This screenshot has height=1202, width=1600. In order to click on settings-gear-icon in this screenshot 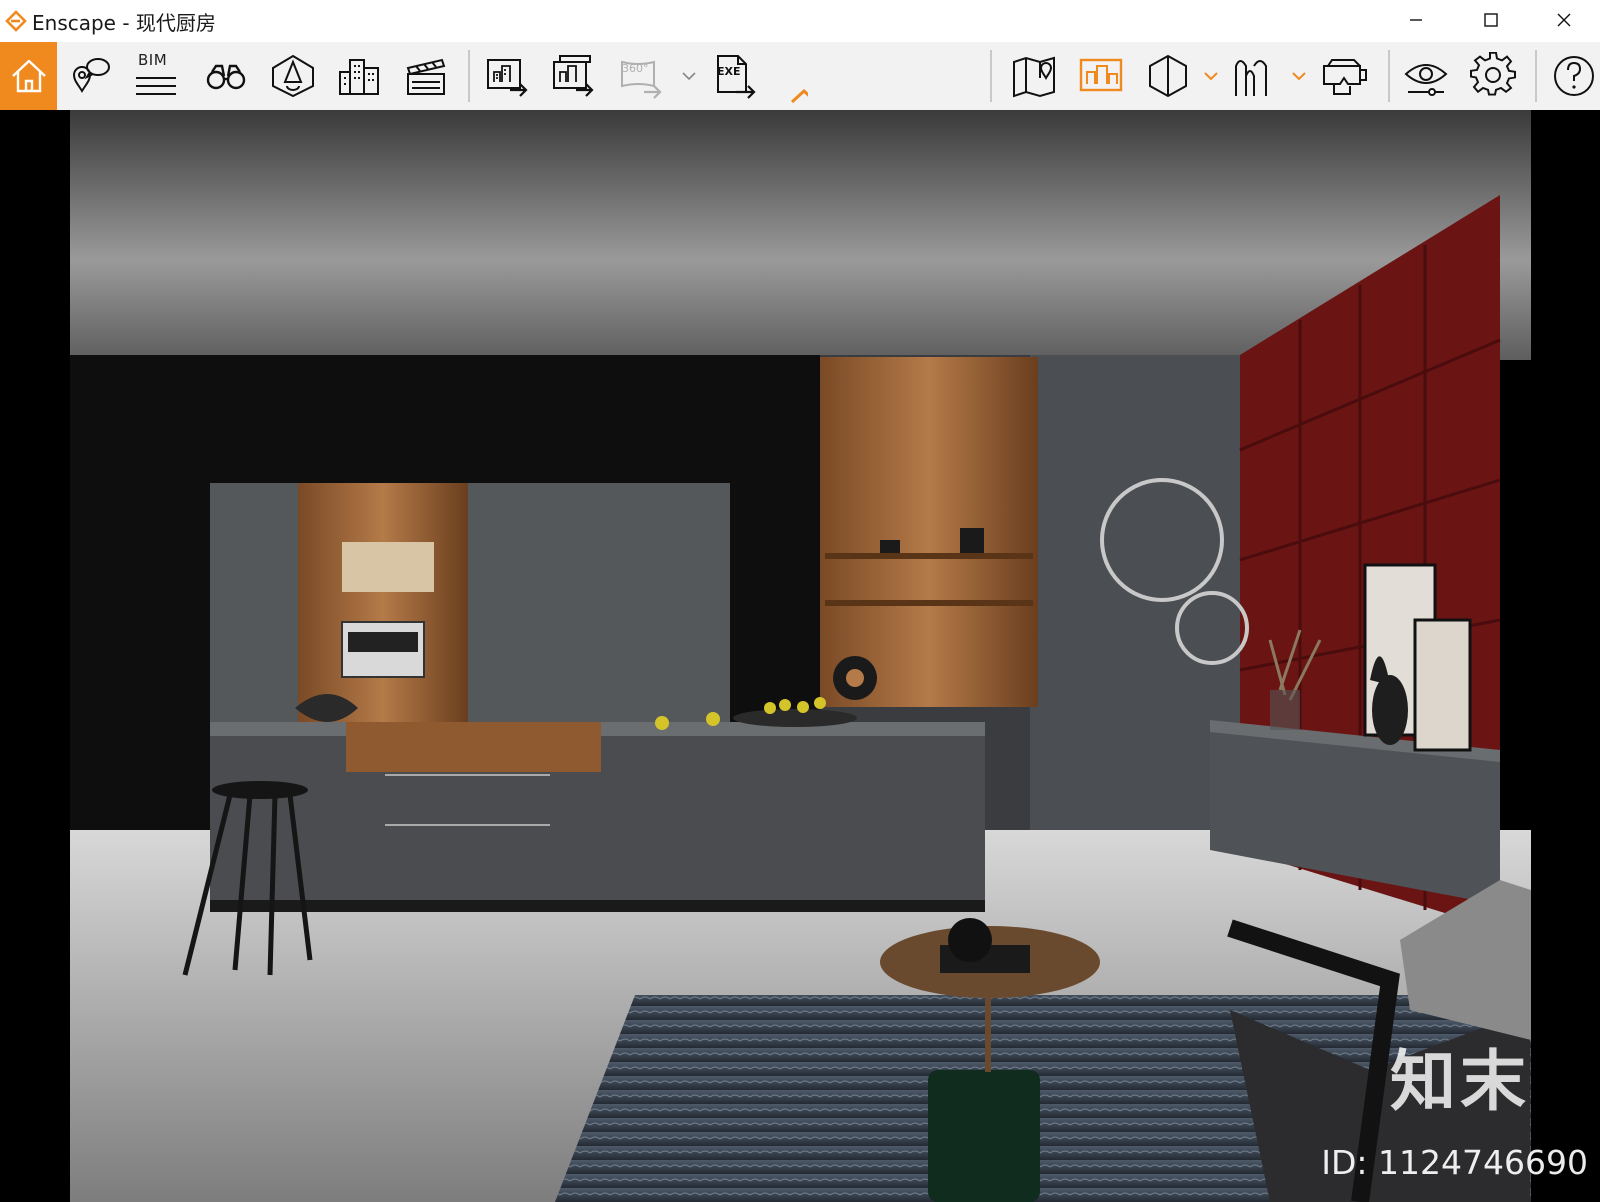, I will do `click(1493, 74)`.